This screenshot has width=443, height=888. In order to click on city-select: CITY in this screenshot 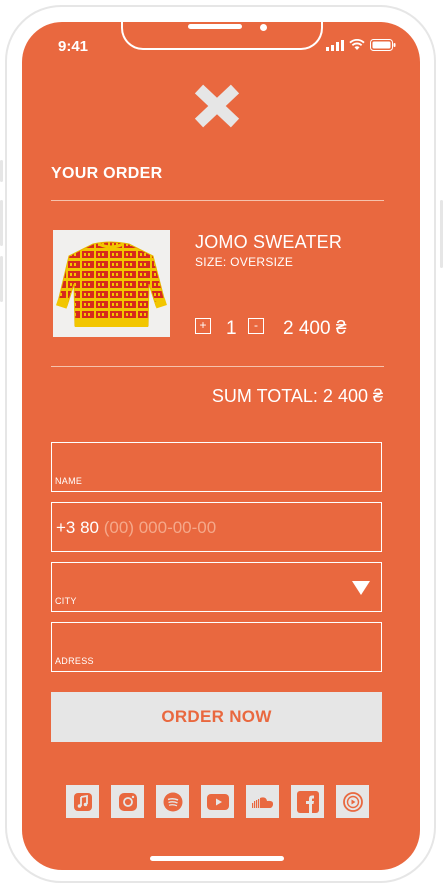, I will do `click(216, 587)`.